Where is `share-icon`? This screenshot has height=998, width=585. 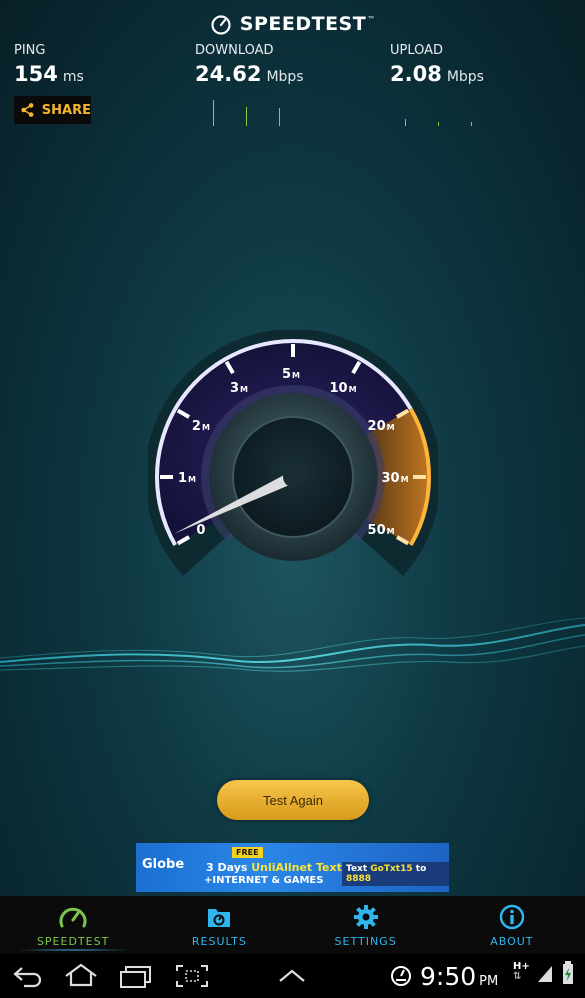
share-icon is located at coordinates (27, 110).